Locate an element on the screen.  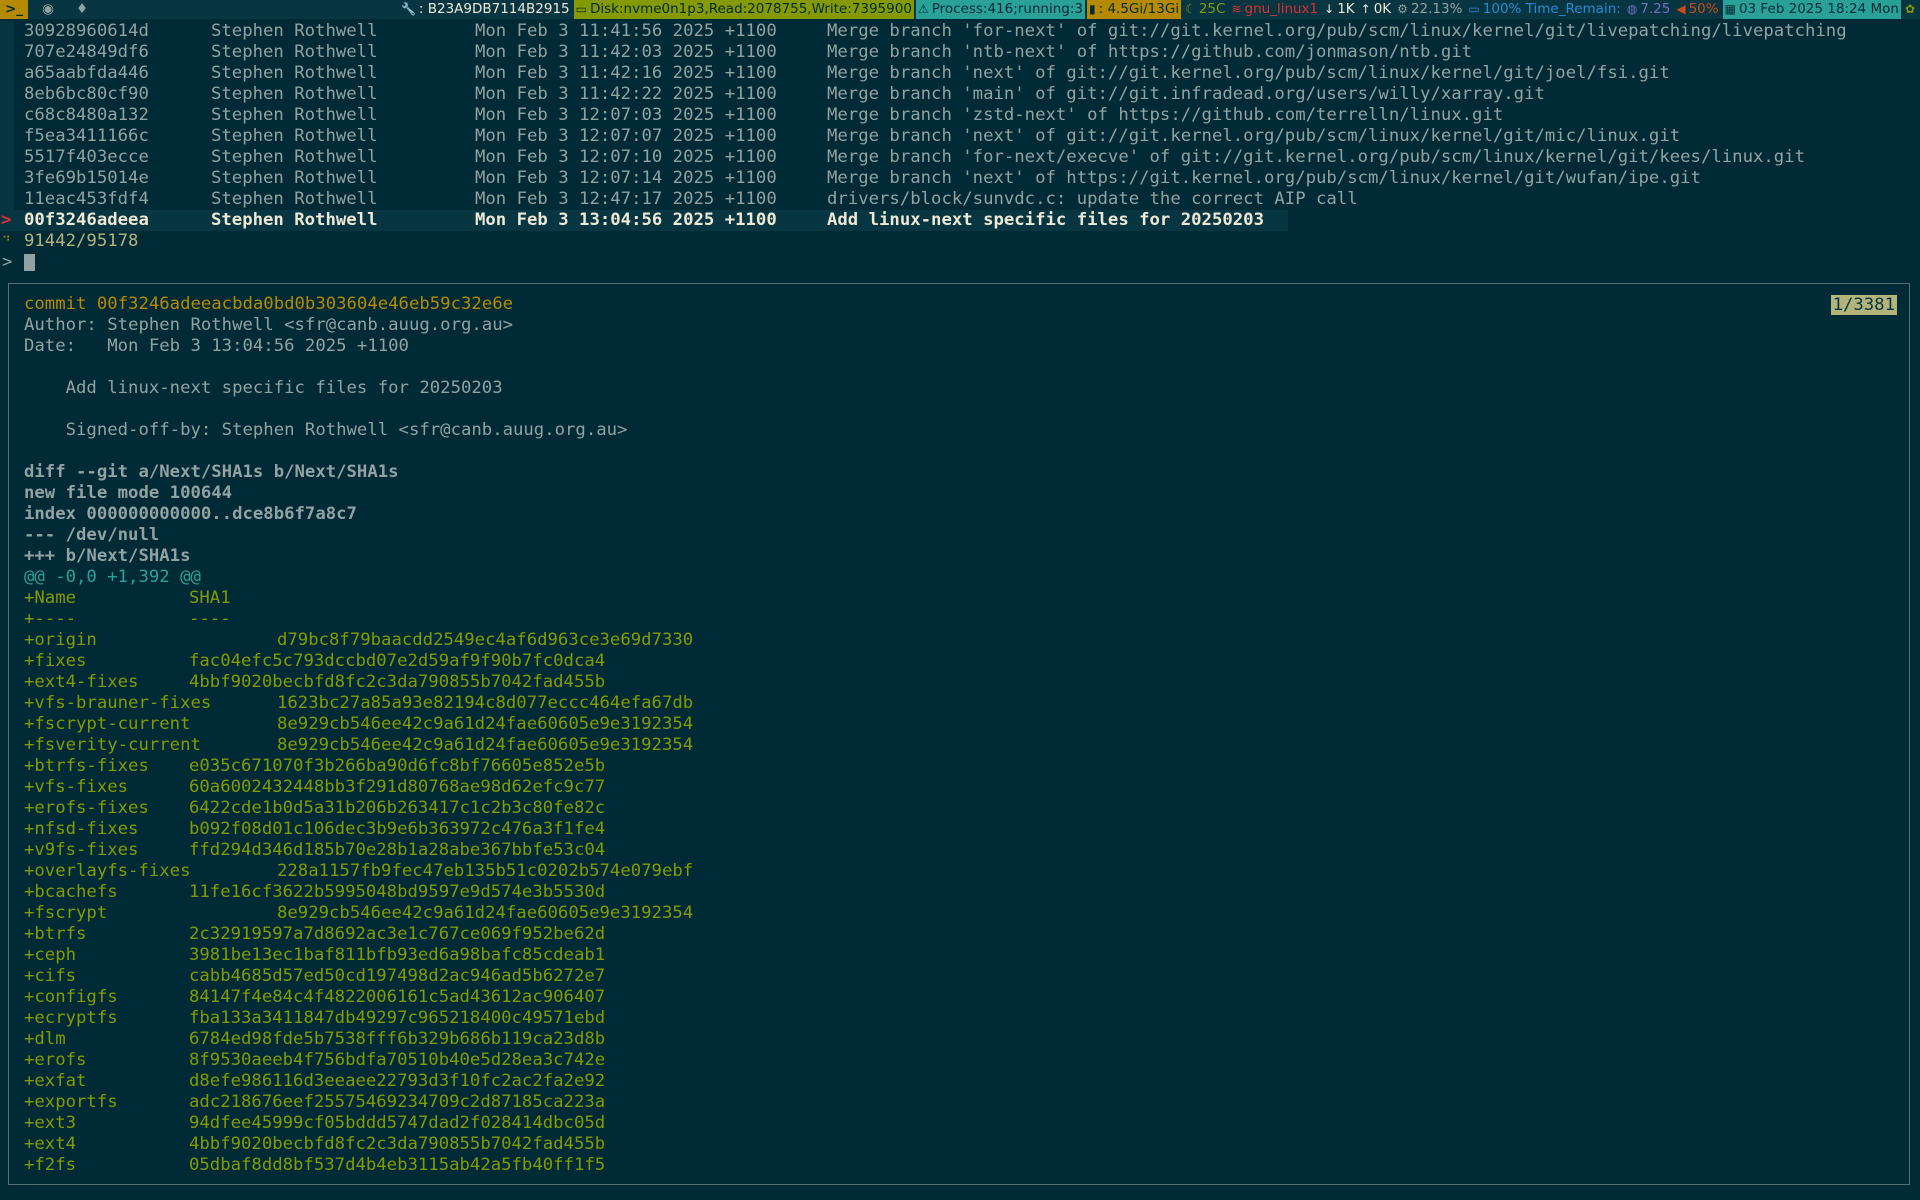
commit-hash: c68c8480a132 is located at coordinates (86, 115).